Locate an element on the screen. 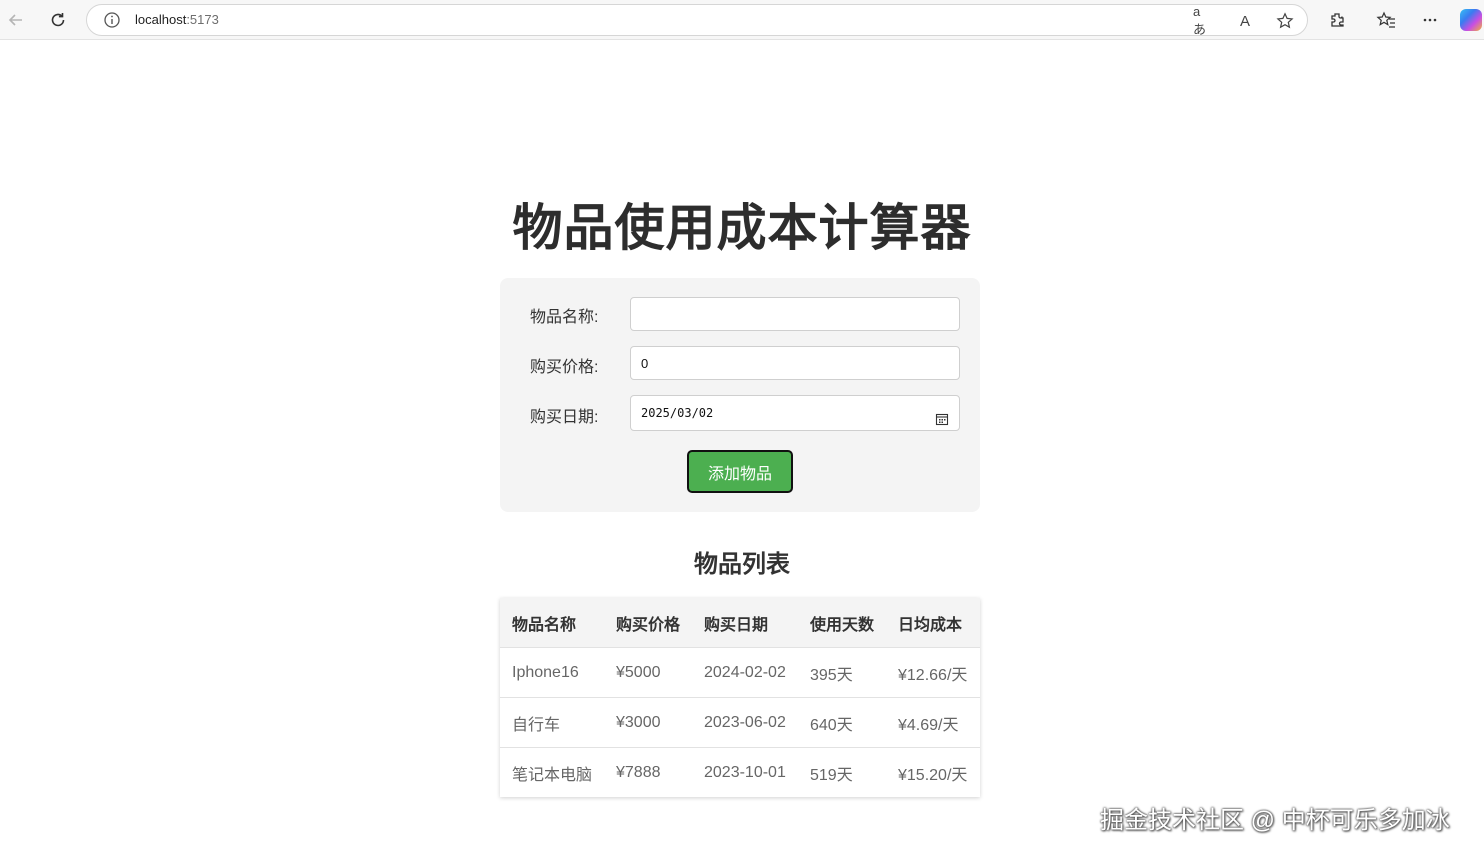 This screenshot has height=854, width=1484. cell-days: 519天 is located at coordinates (842, 772).